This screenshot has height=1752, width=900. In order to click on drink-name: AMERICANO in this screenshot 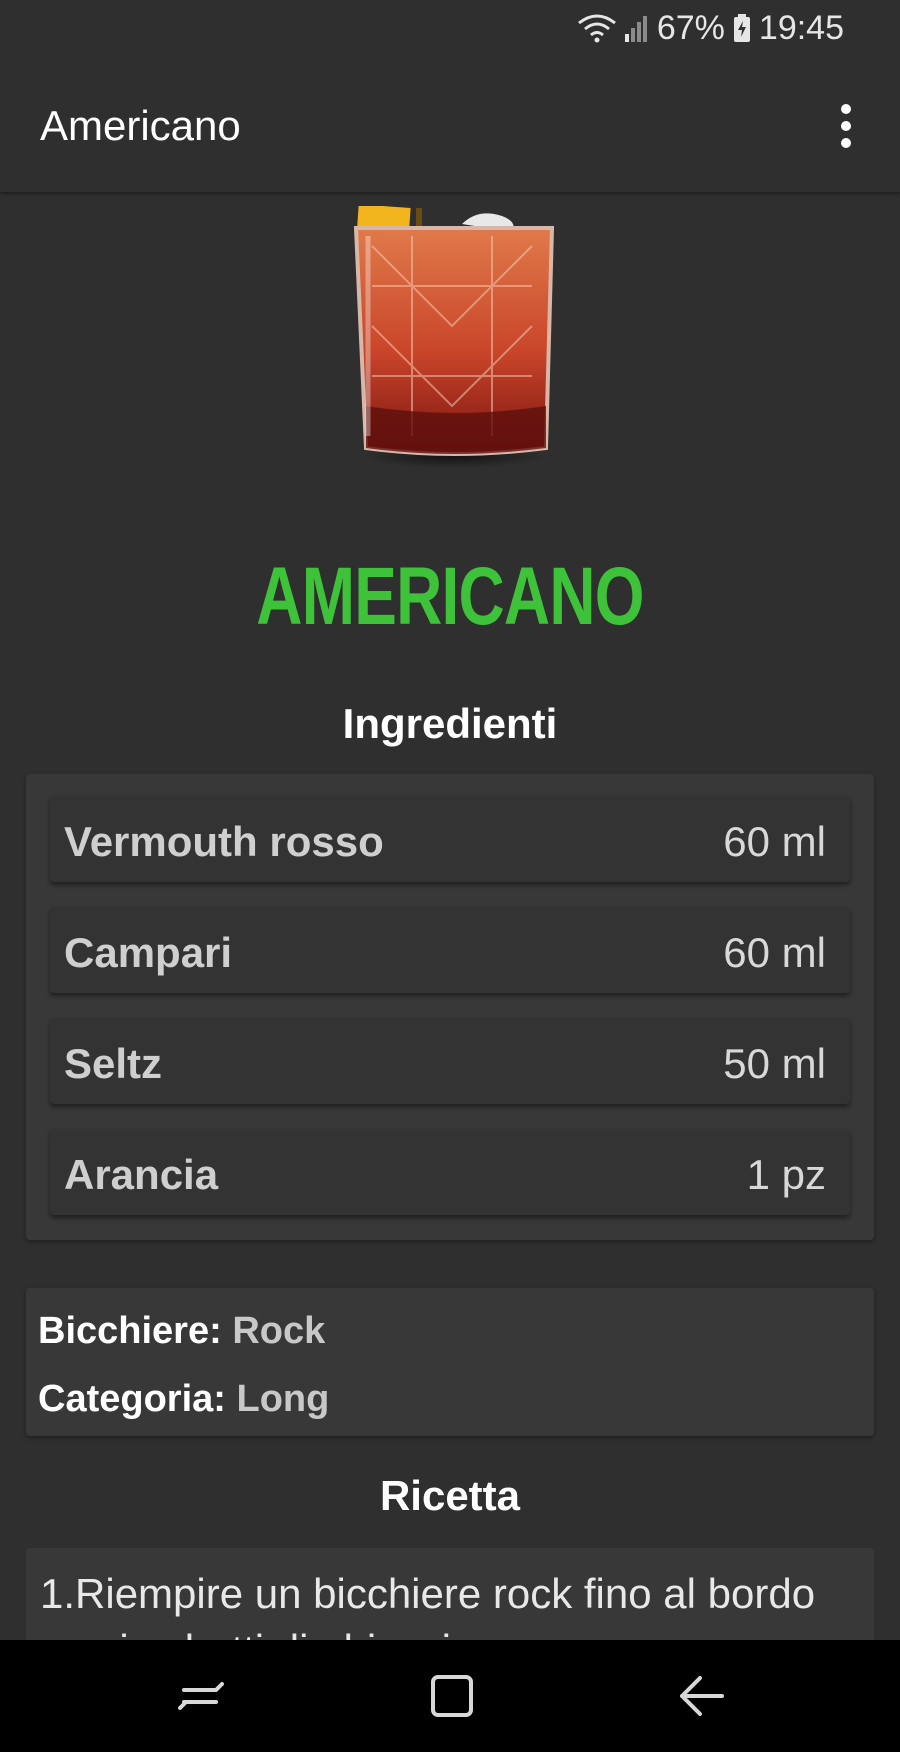, I will do `click(450, 596)`.